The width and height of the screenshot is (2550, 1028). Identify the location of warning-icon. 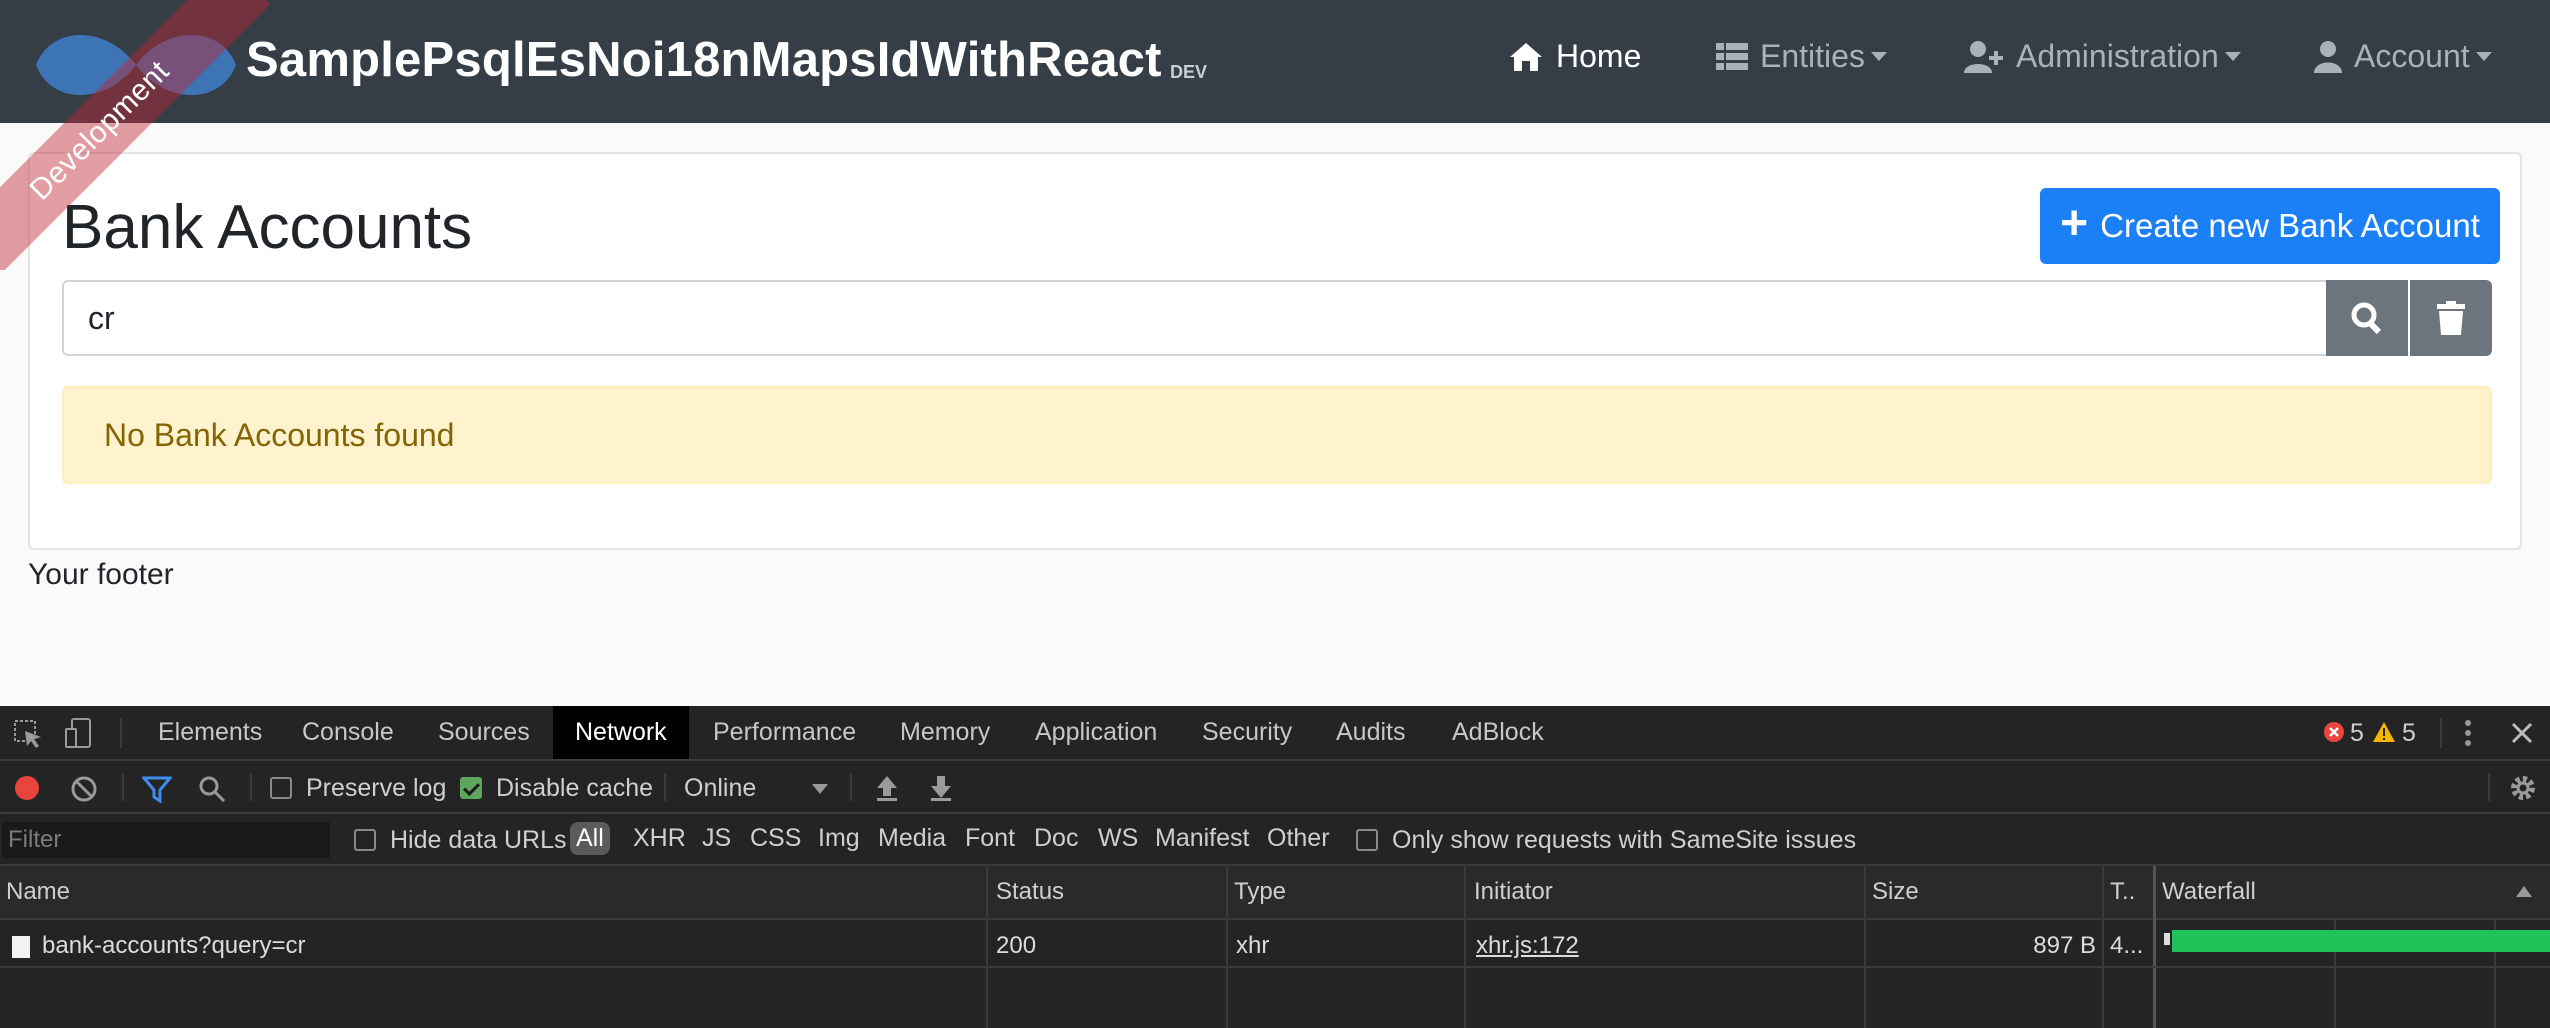
(2384, 732).